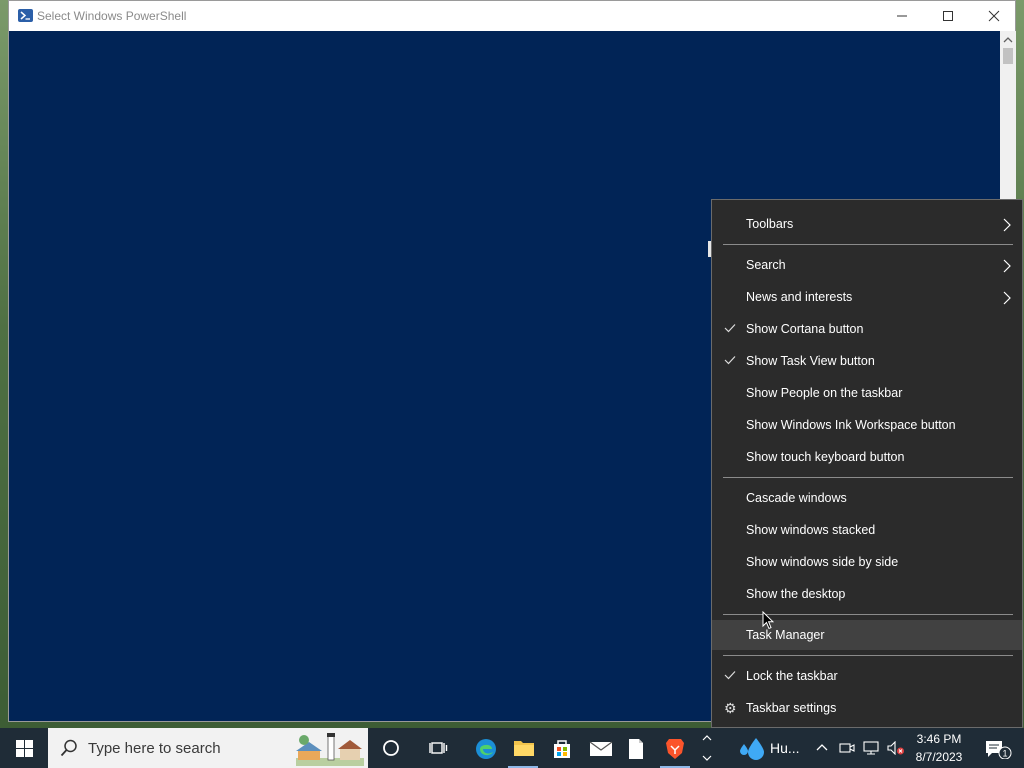 The width and height of the screenshot is (1024, 768). I want to click on scroll-up-icon, so click(1008, 40).